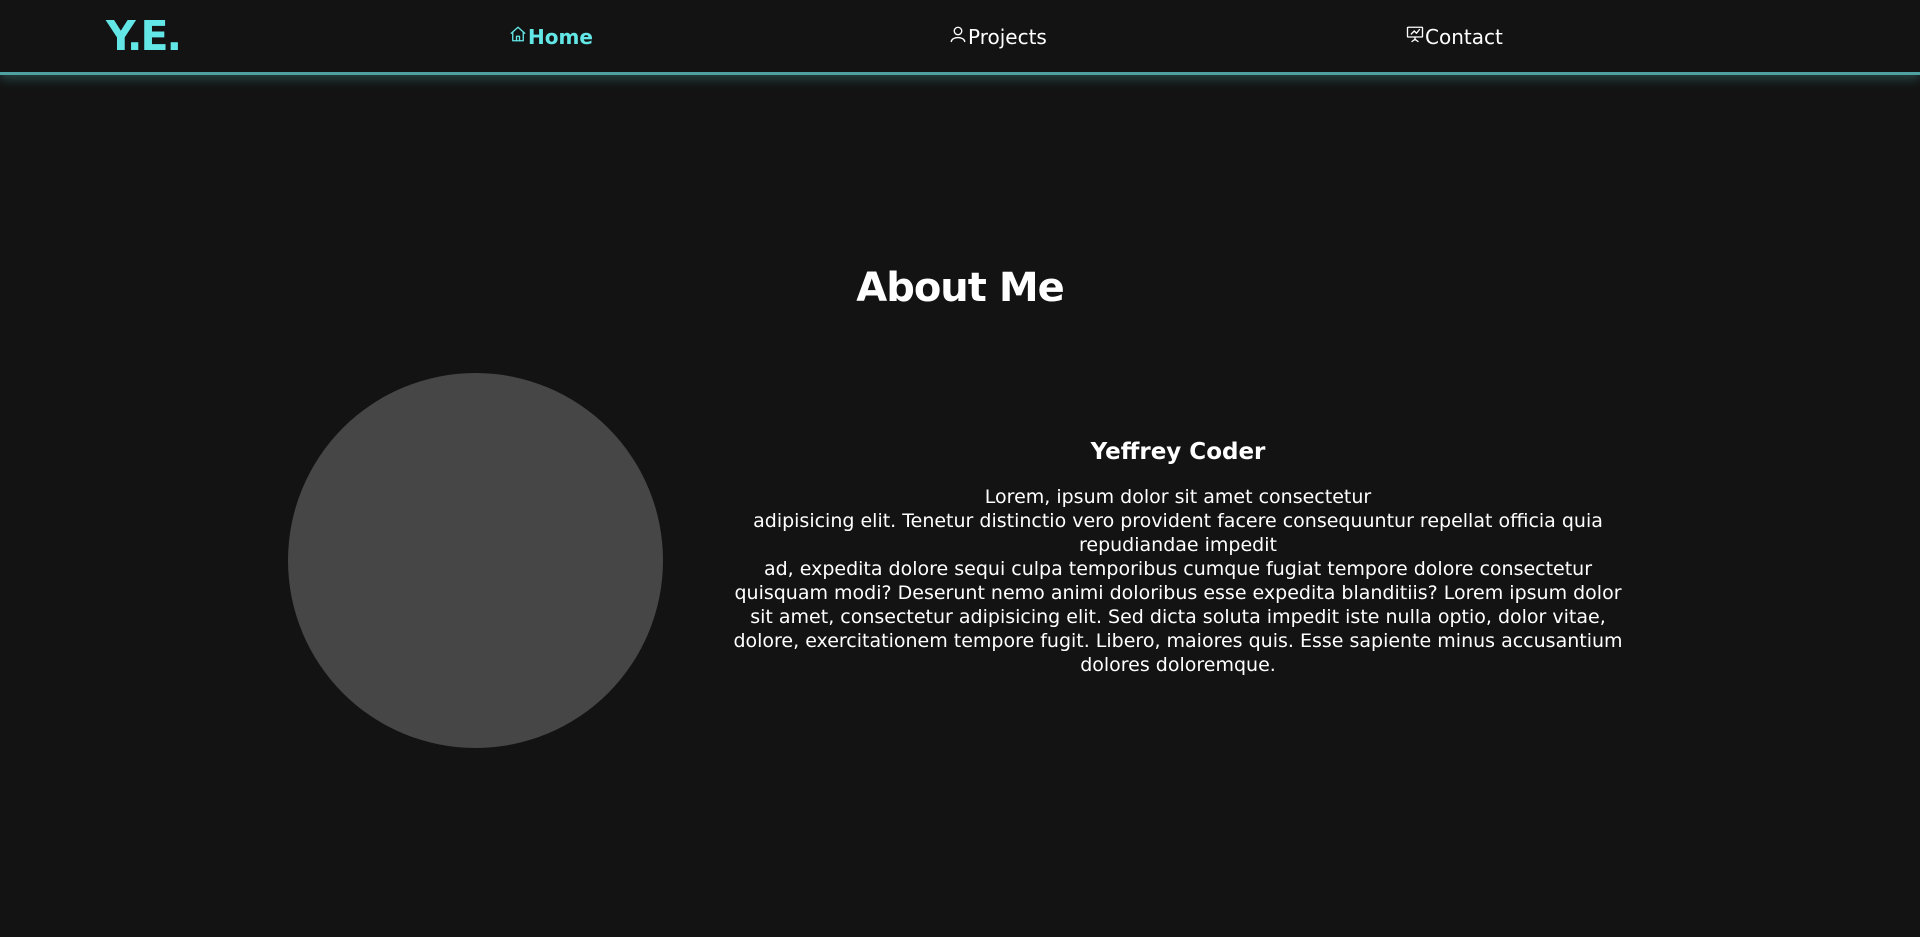 Image resolution: width=1920 pixels, height=937 pixels. What do you see at coordinates (144, 36) in the screenshot?
I see `site-logo: Y.E.` at bounding box center [144, 36].